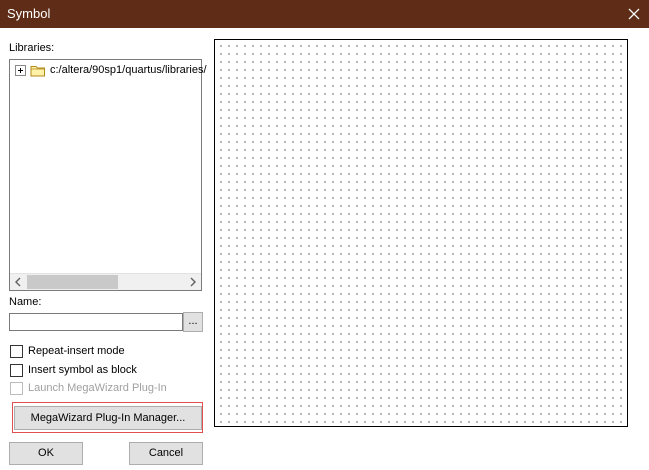 The image size is (649, 470). What do you see at coordinates (25, 302) in the screenshot?
I see `name-label: Name:` at bounding box center [25, 302].